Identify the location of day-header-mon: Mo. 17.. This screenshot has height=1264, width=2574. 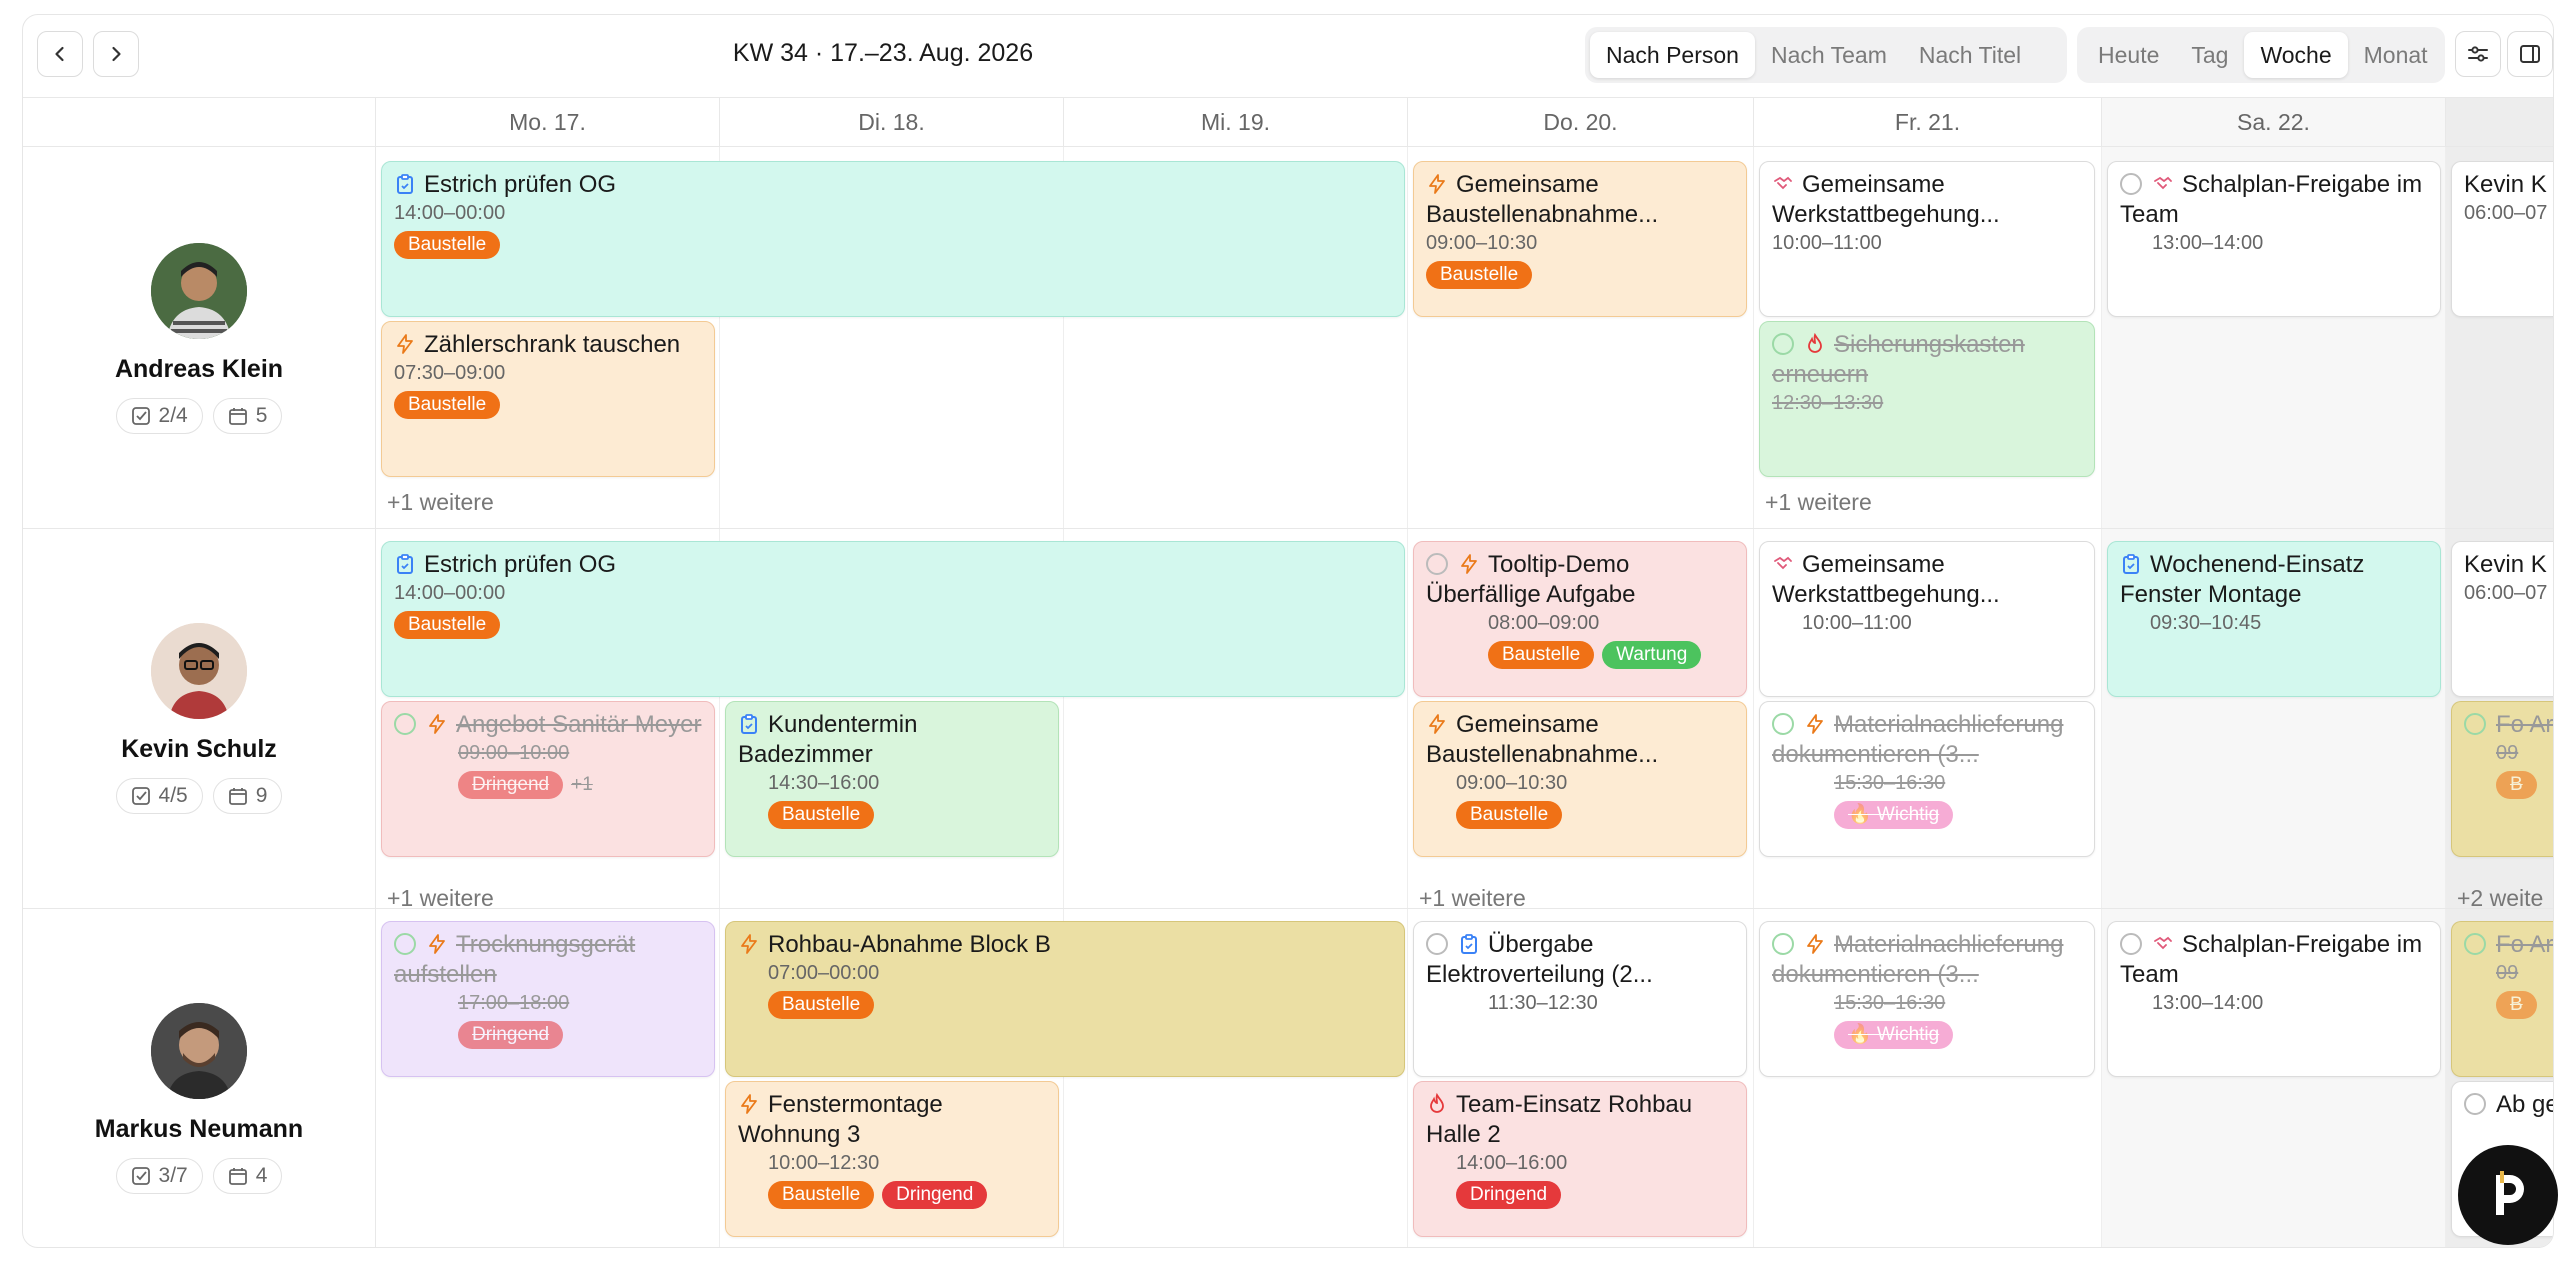
(547, 122).